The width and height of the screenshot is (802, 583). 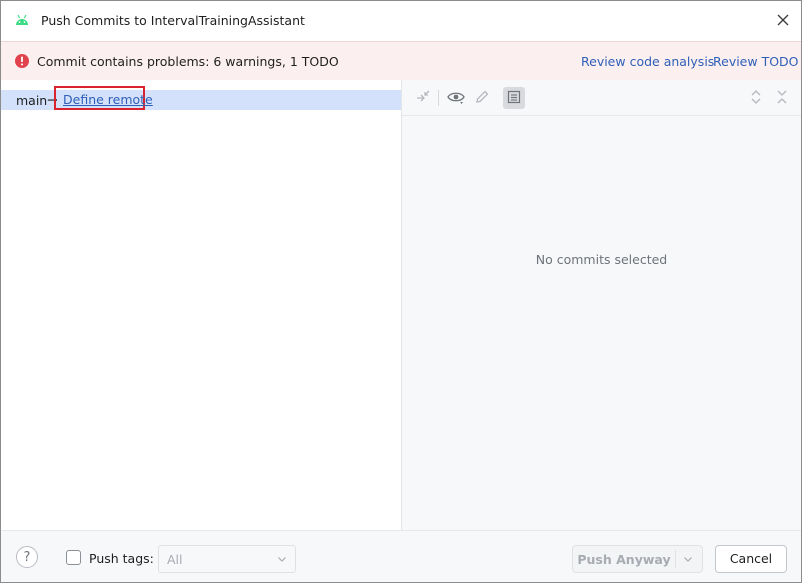 I want to click on details-panel-toggle, so click(x=514, y=98).